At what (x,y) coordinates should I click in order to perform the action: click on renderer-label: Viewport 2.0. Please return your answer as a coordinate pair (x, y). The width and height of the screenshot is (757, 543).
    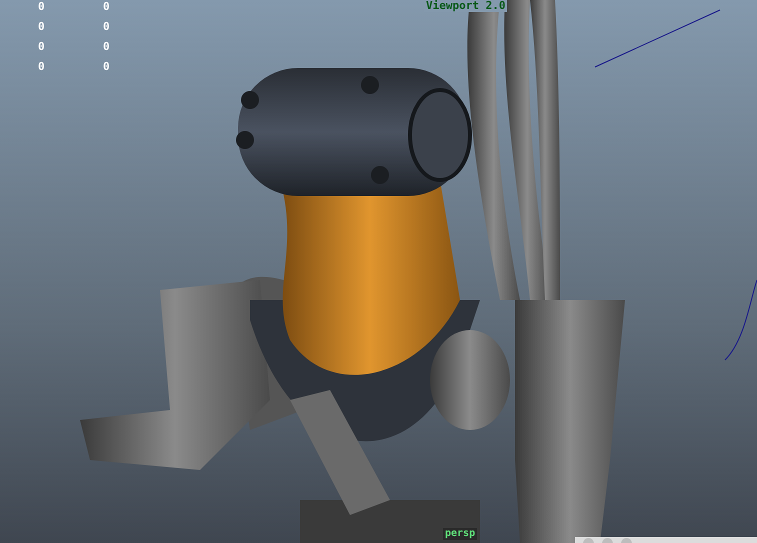
    Looking at the image, I should click on (466, 6).